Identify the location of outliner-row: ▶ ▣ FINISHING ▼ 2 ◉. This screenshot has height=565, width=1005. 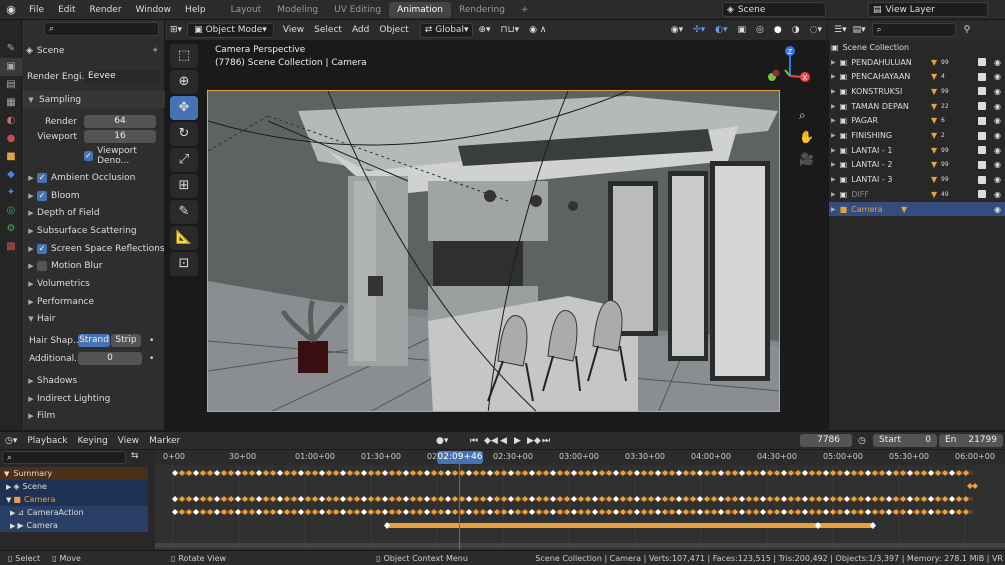
(917, 135).